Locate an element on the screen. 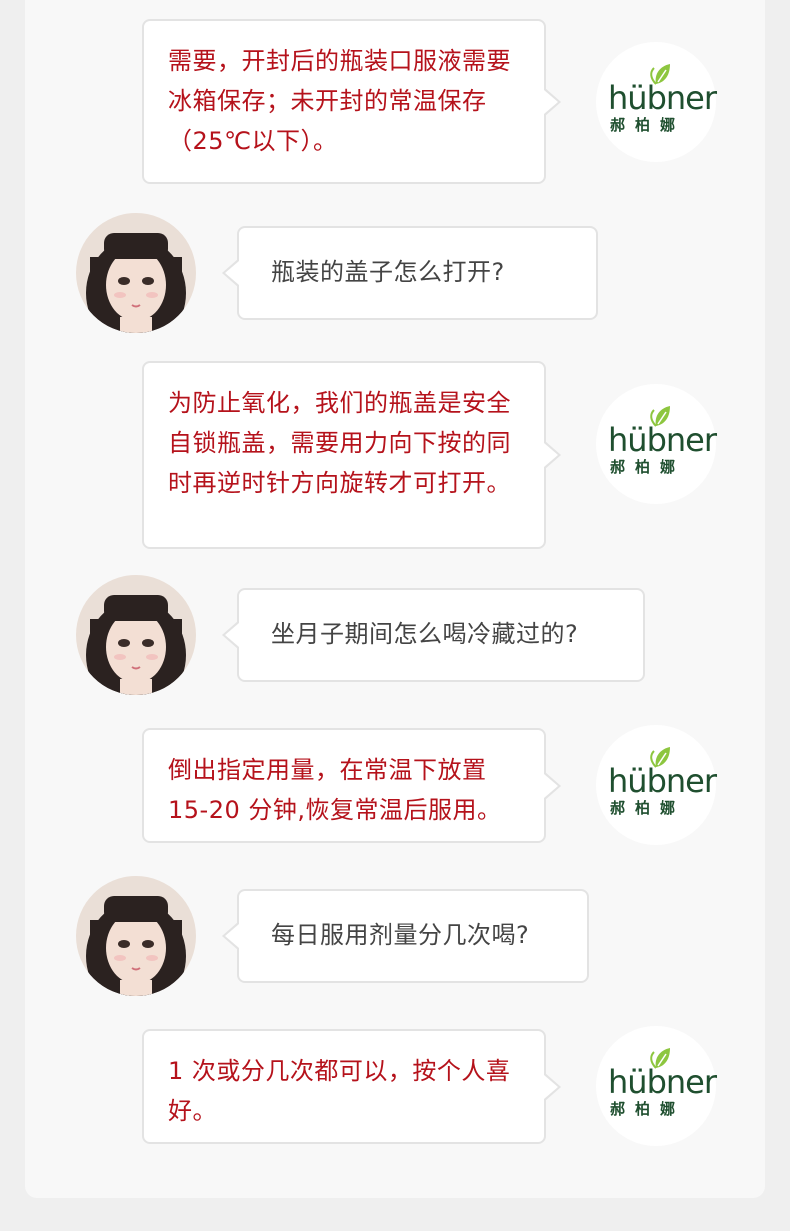 Image resolution: width=790 pixels, height=1231 pixels. user-message-bubble: 每日服用剂量分几次喝? is located at coordinates (413, 936).